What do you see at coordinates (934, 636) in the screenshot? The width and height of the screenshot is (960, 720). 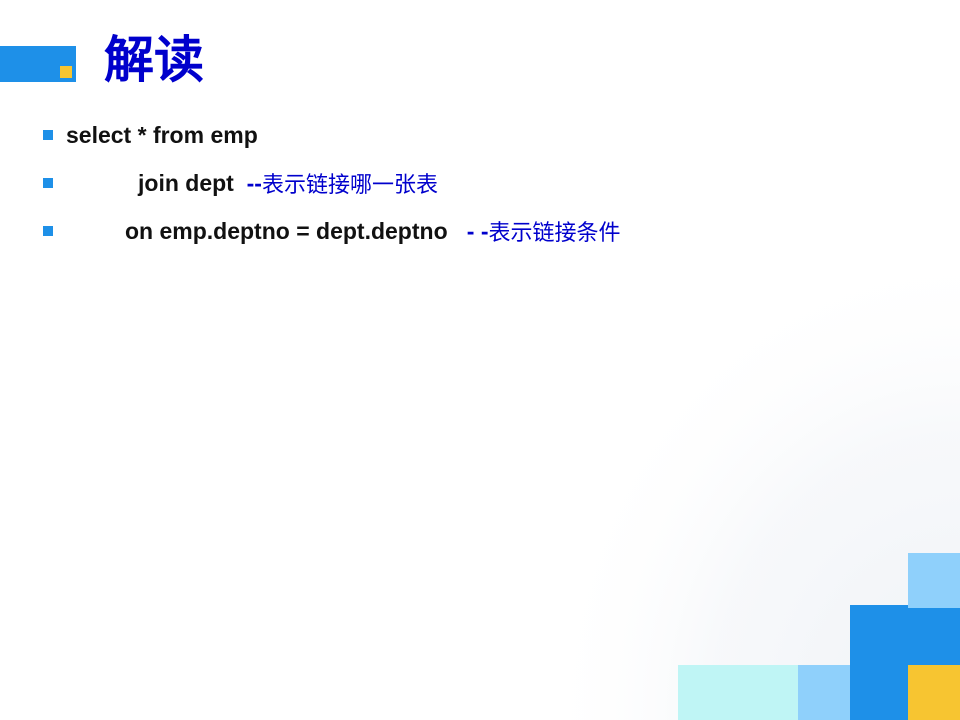 I see `deco-block-blue-right` at bounding box center [934, 636].